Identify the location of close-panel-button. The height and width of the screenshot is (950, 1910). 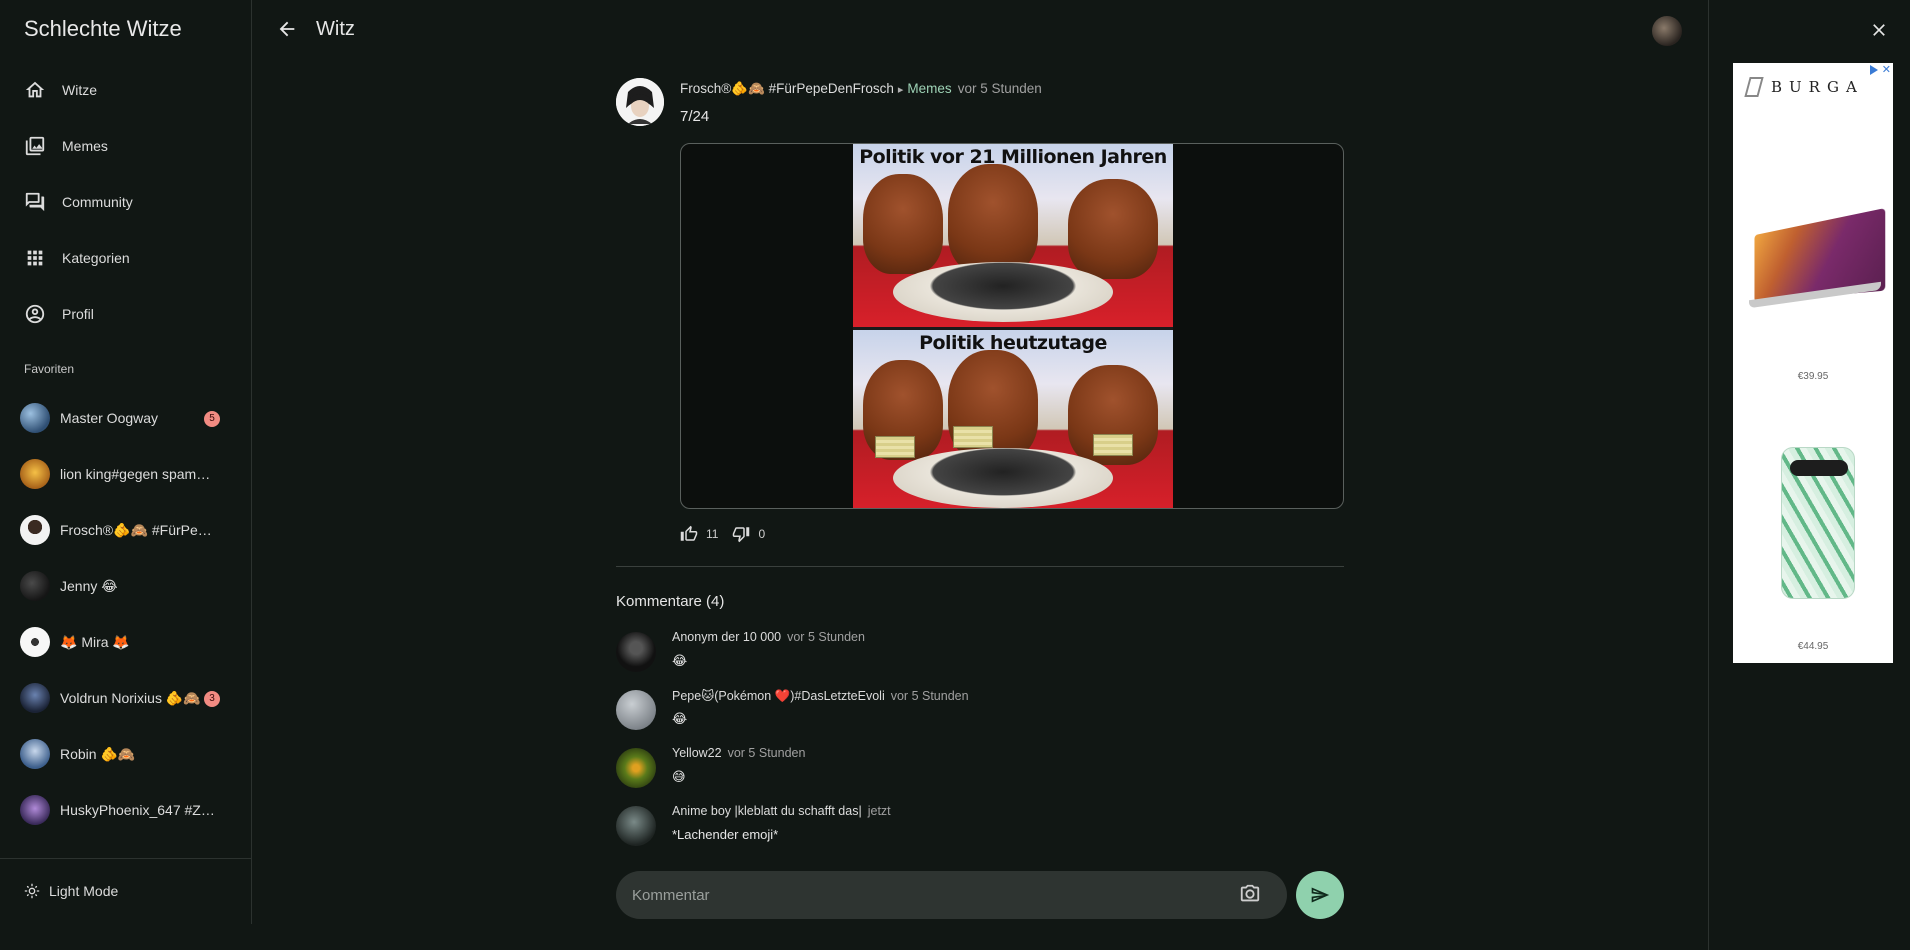
(1880, 31).